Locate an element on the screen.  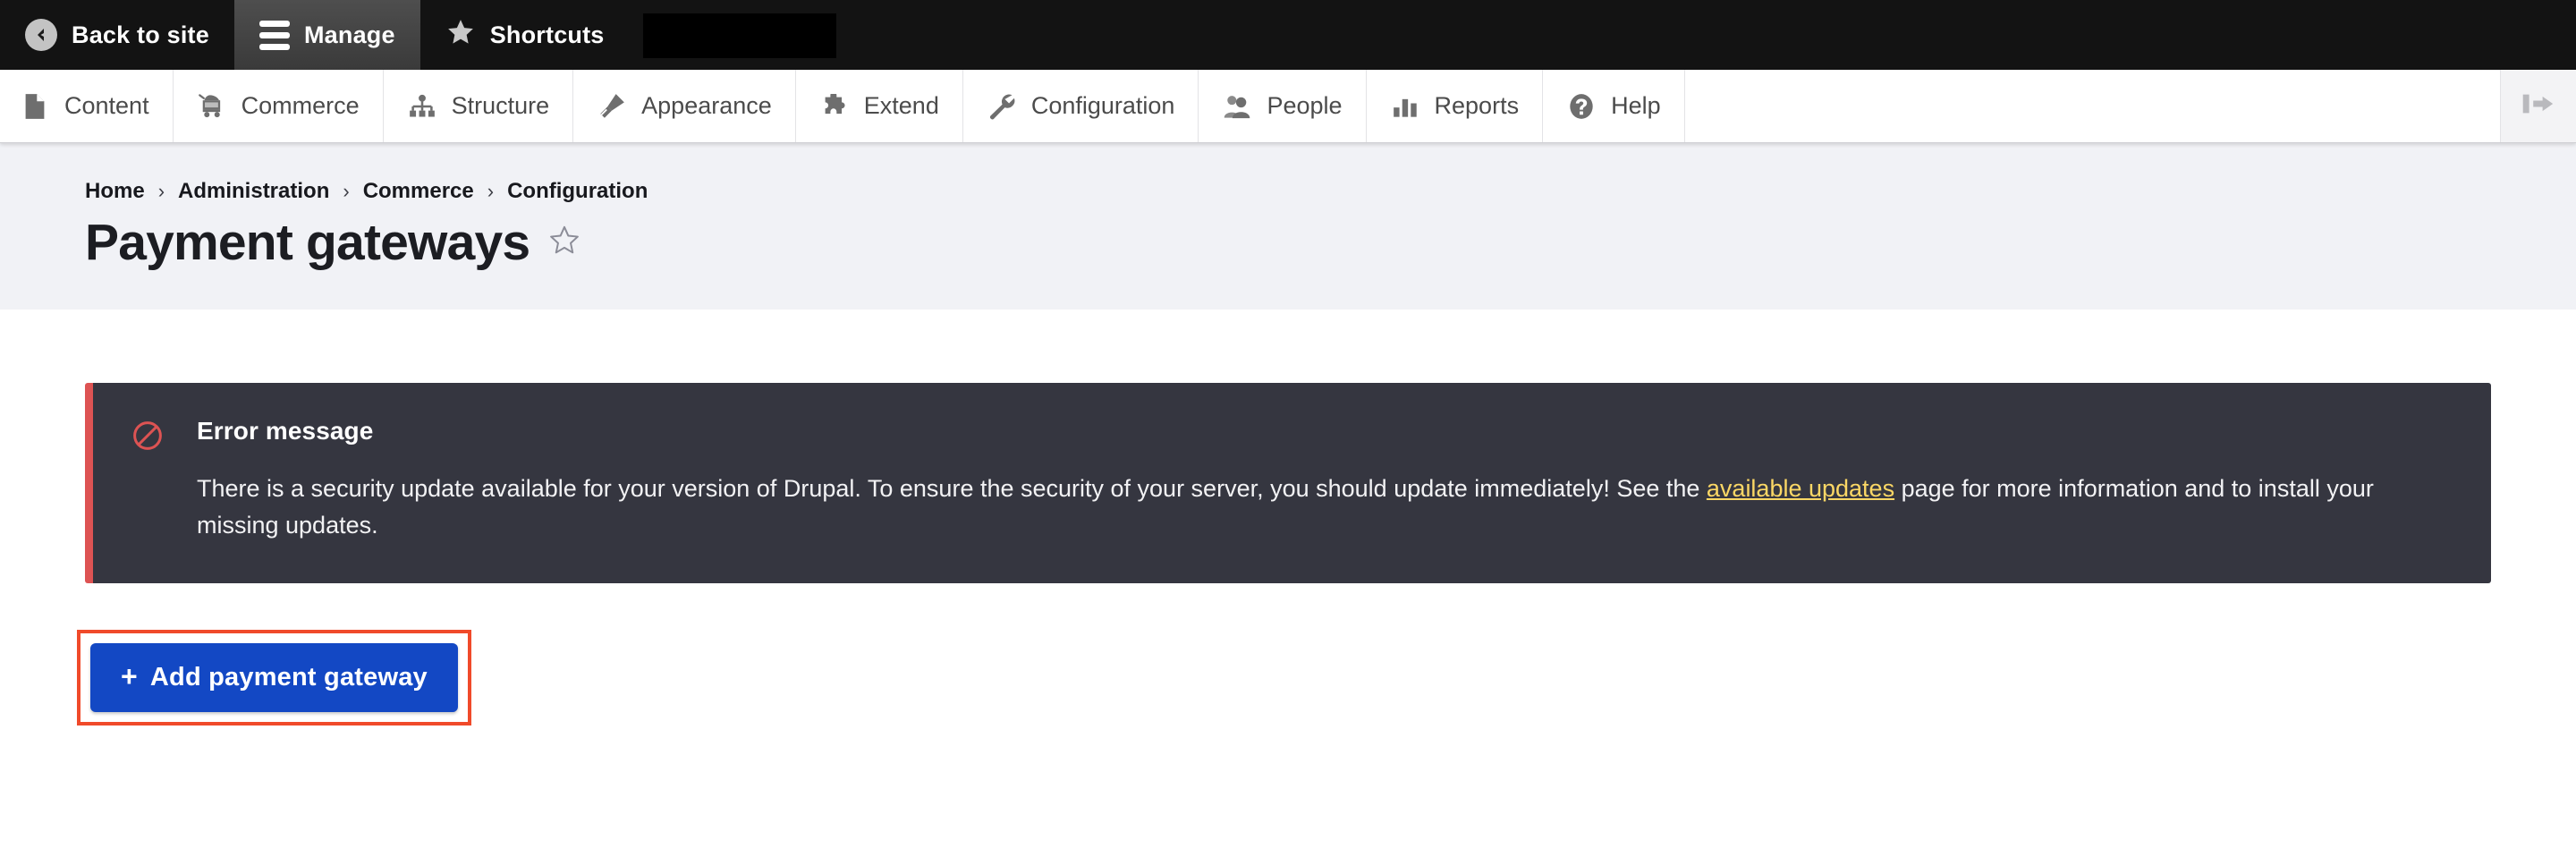
hamburger-icon is located at coordinates (274, 35).